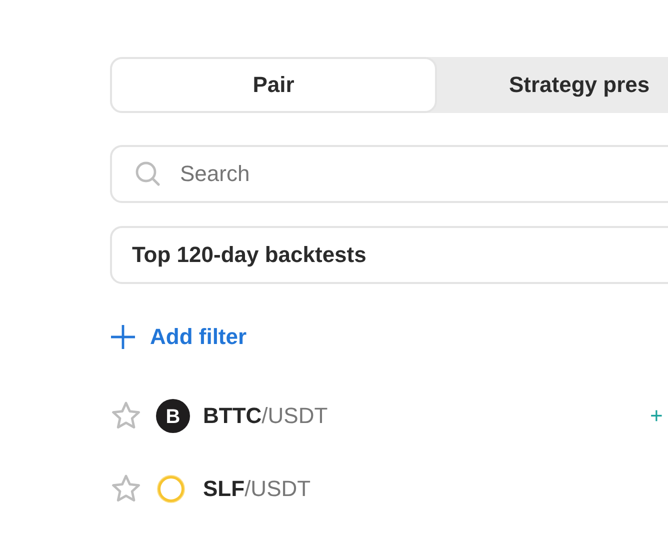 Image resolution: width=668 pixels, height=535 pixels. What do you see at coordinates (148, 174) in the screenshot?
I see `search-icon` at bounding box center [148, 174].